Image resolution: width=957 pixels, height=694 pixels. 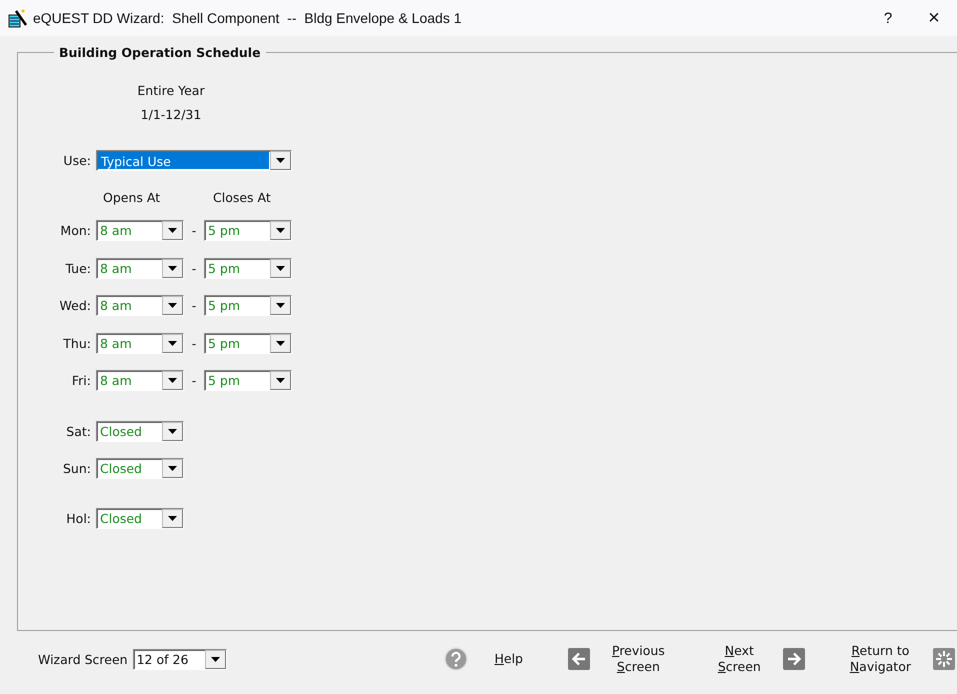 What do you see at coordinates (77, 343) in the screenshot?
I see `day-label: Thu:` at bounding box center [77, 343].